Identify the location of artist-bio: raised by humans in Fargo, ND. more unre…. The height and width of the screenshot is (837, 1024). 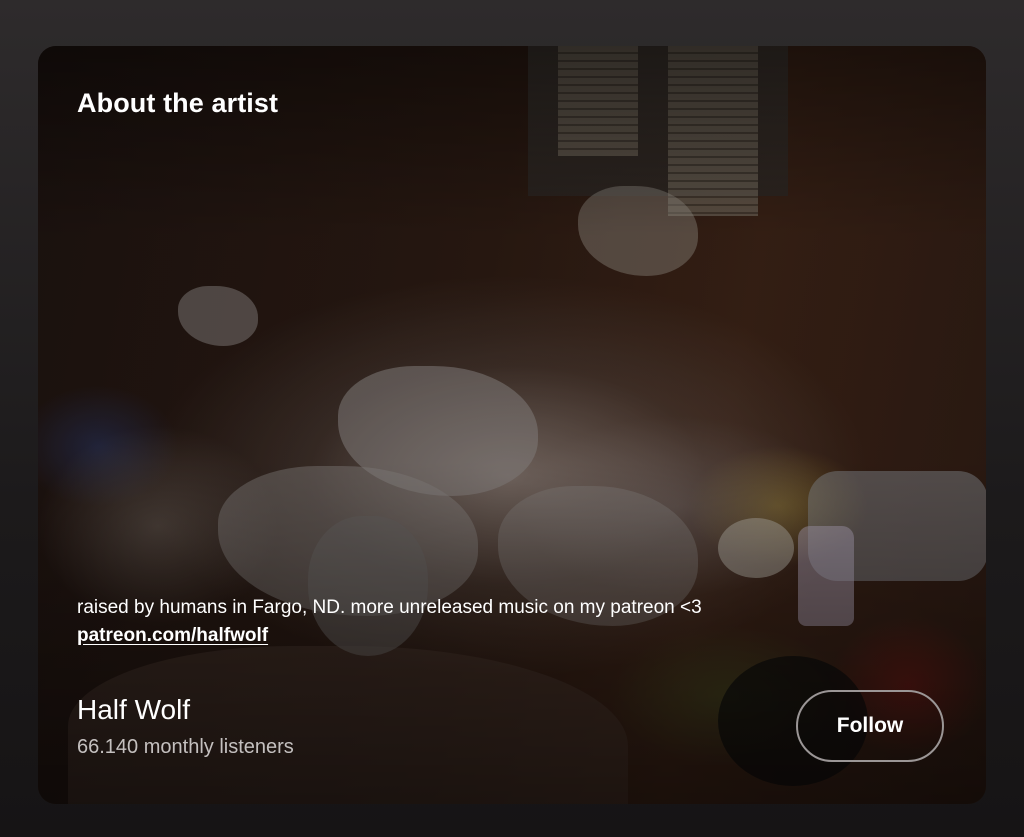
(517, 622).